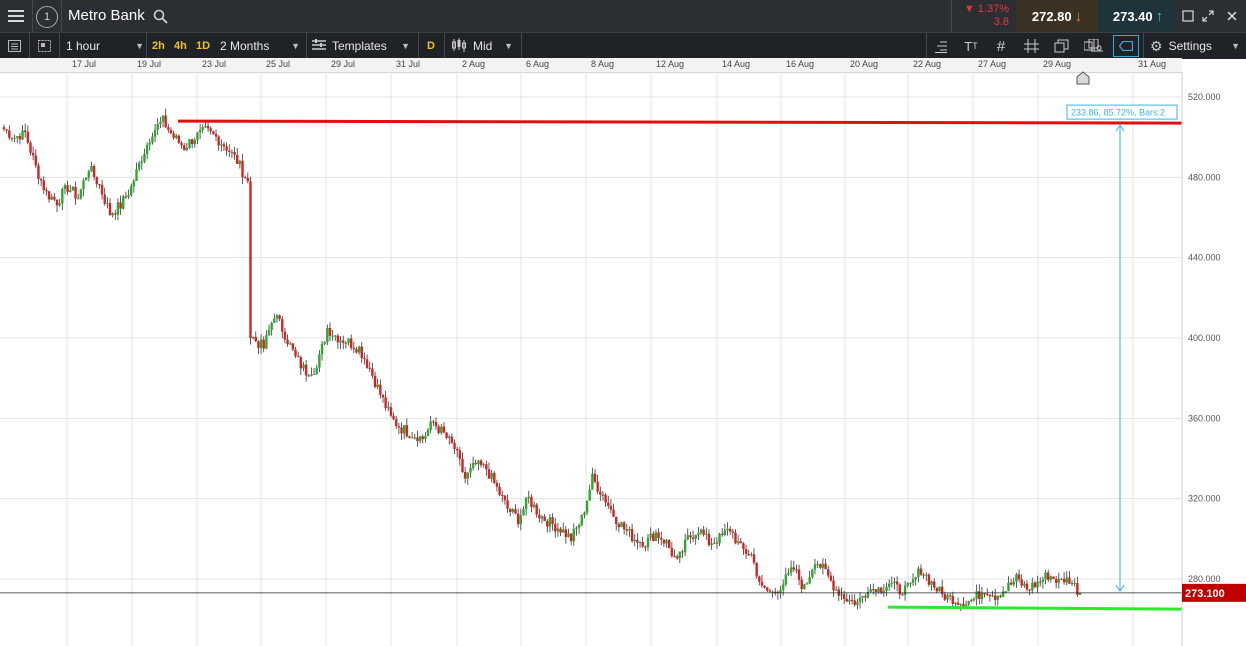  What do you see at coordinates (971, 46) in the screenshot?
I see `text-tool-icon: TT` at bounding box center [971, 46].